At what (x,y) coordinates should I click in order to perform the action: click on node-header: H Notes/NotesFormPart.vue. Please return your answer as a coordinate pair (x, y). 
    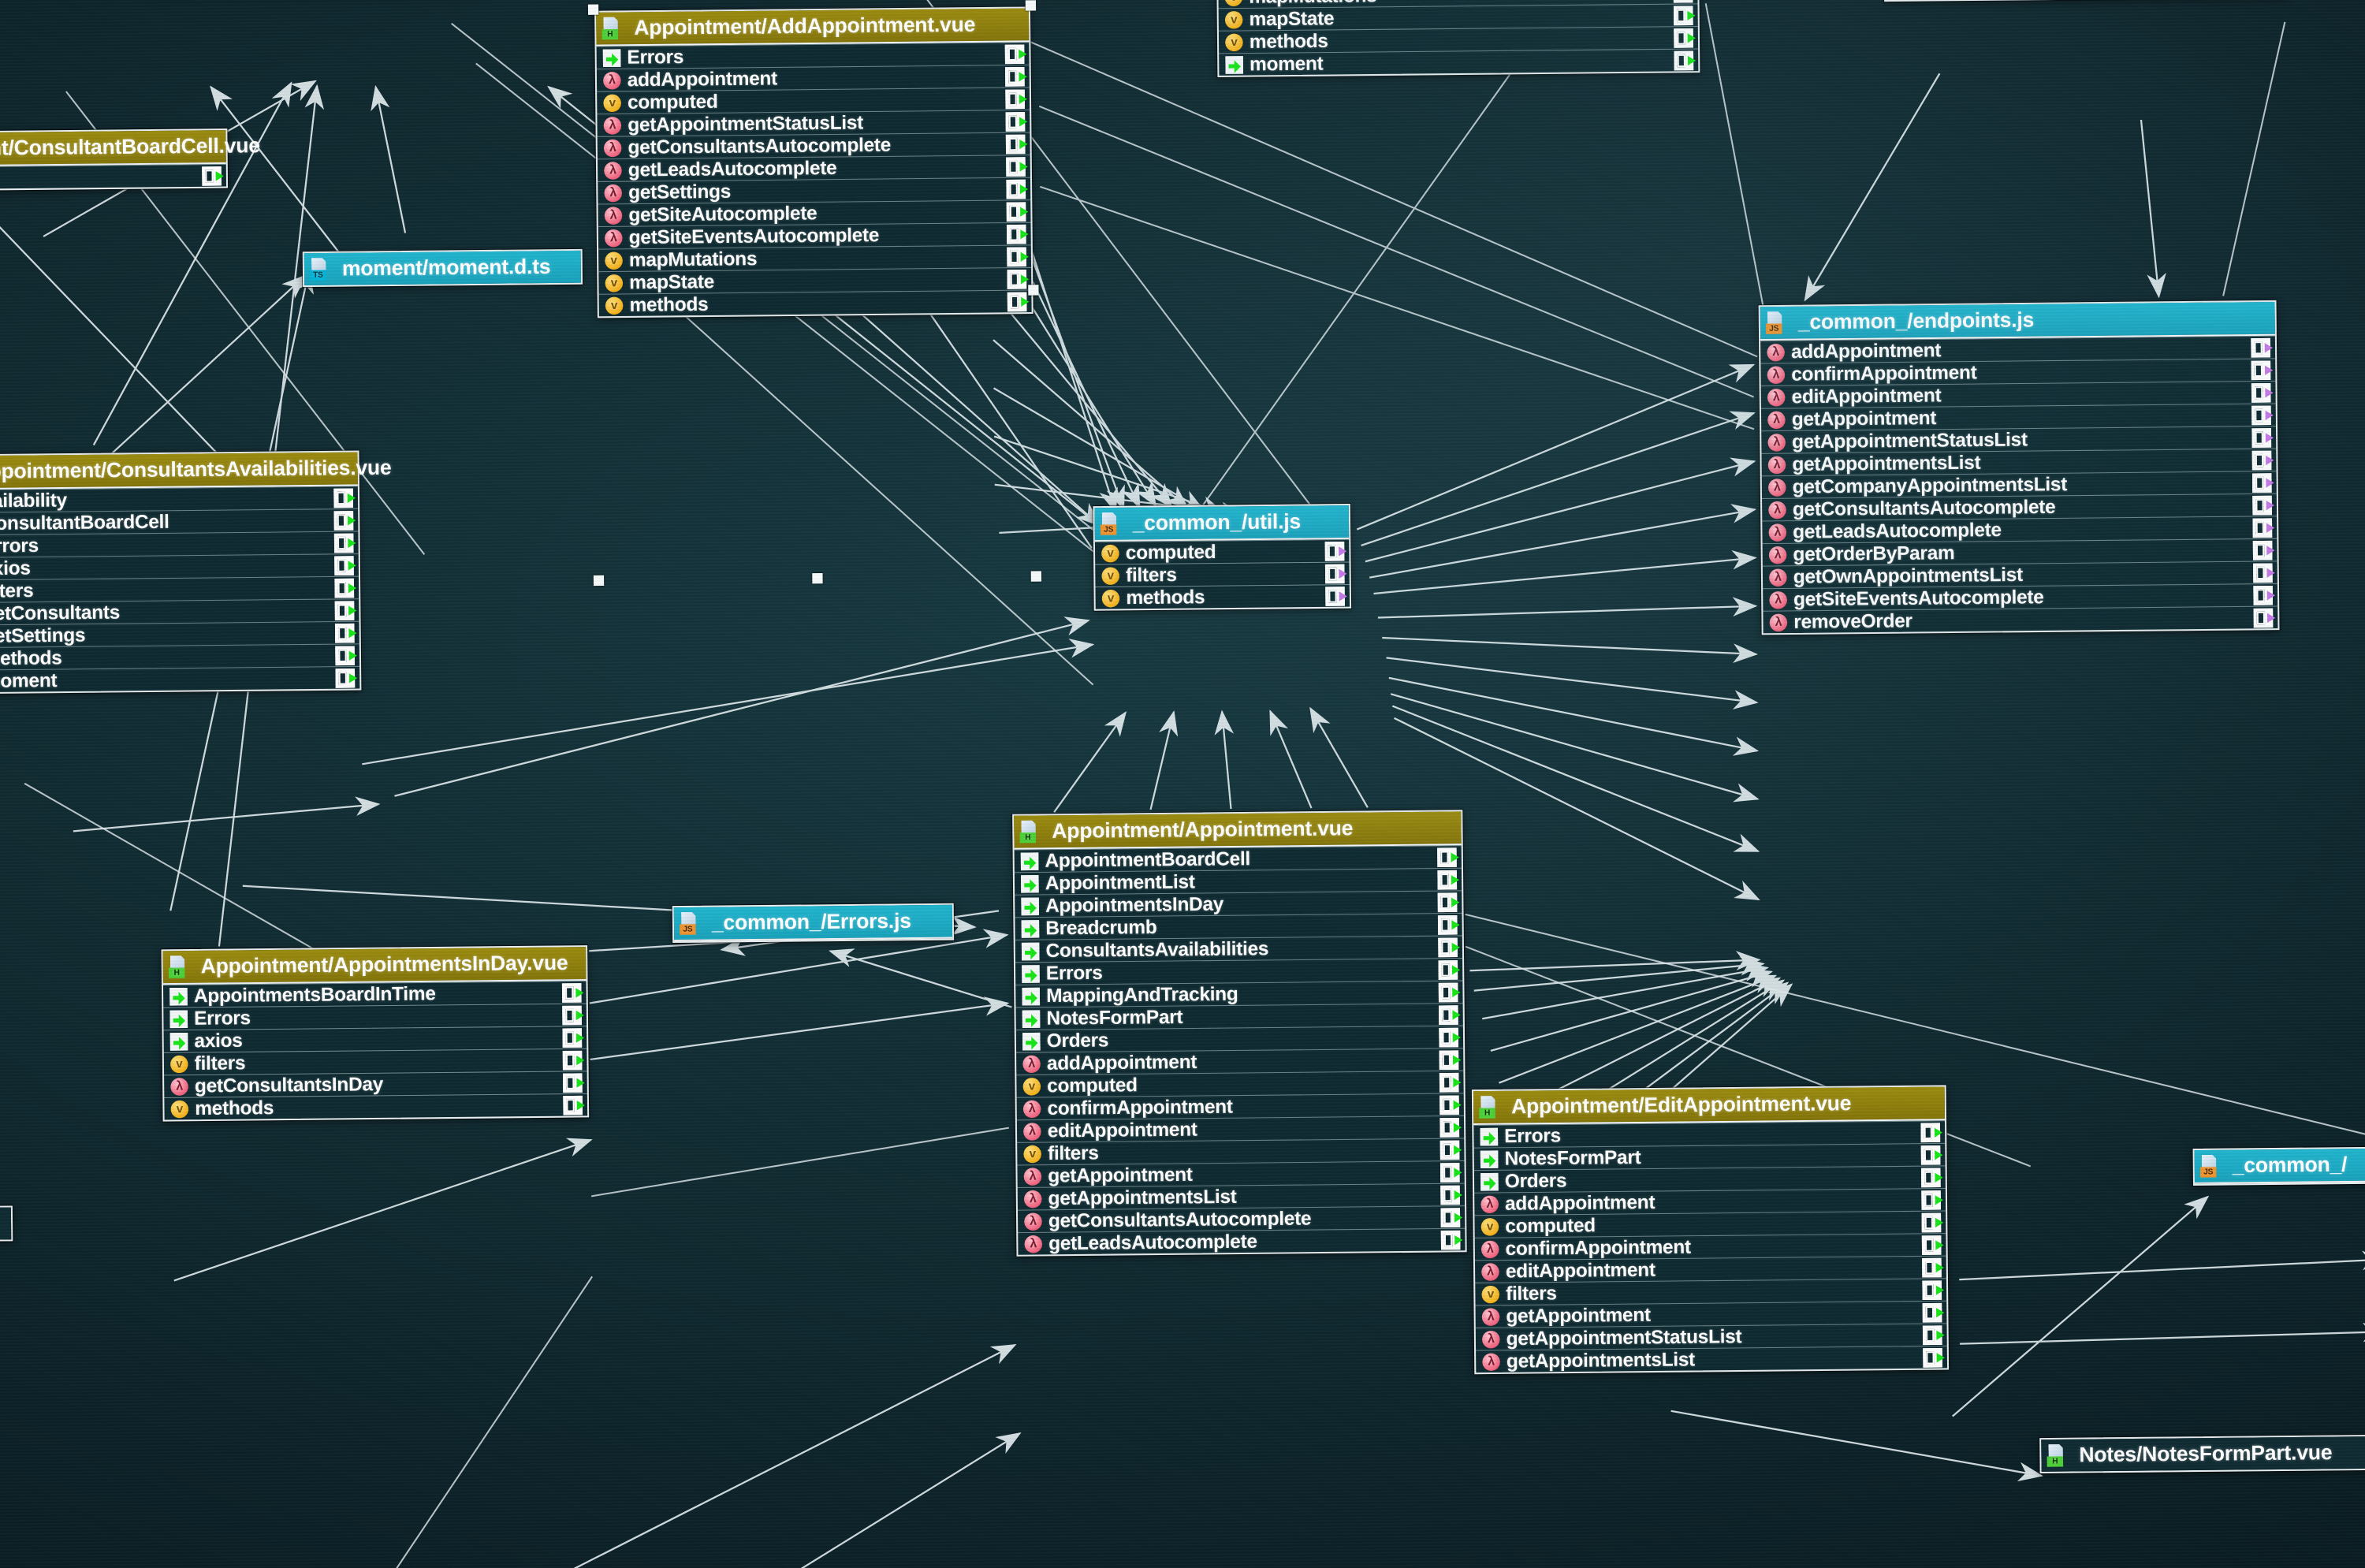
    Looking at the image, I should click on (2203, 1454).